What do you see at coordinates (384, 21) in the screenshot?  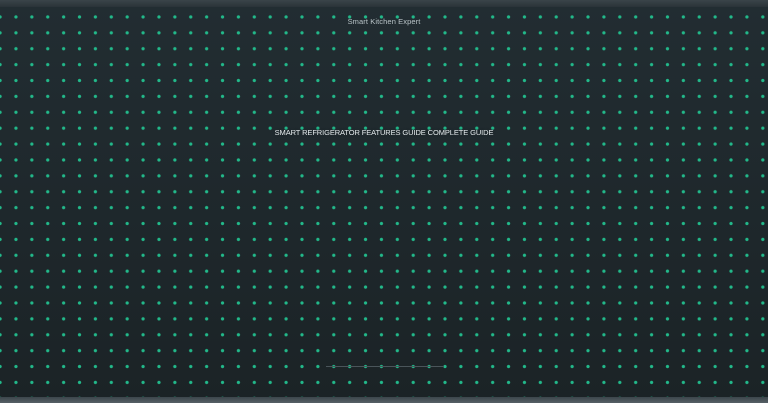 I see `brand-name: Smart Kitchen Expert` at bounding box center [384, 21].